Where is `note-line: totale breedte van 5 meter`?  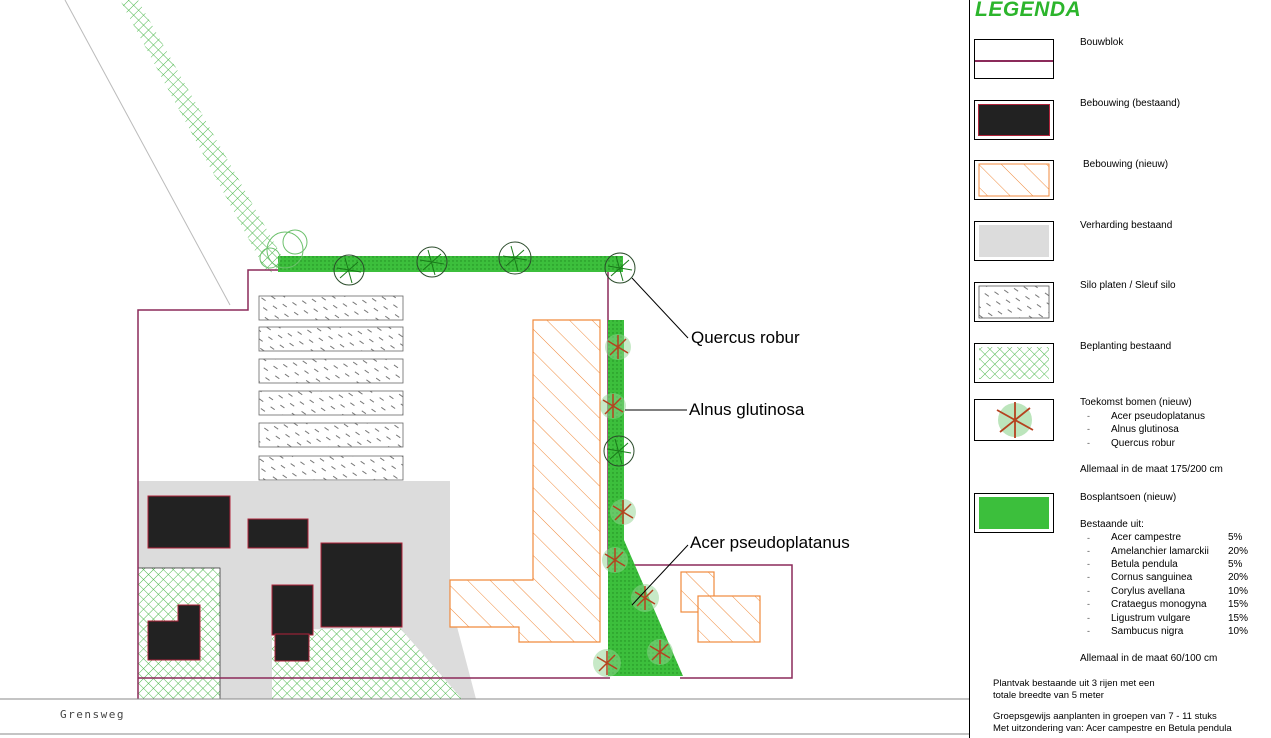 note-line: totale breedte van 5 meter is located at coordinates (1048, 695).